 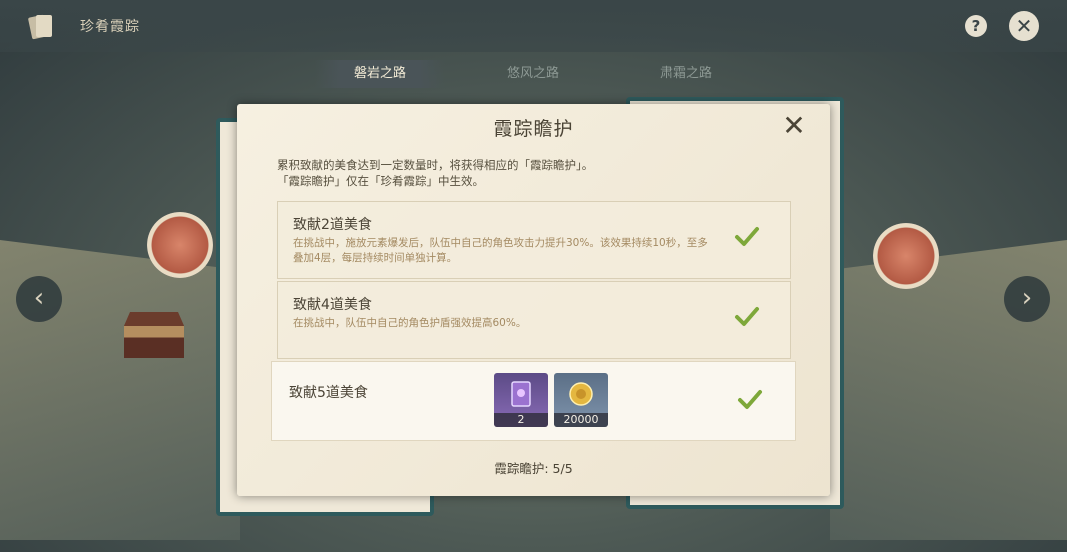 I want to click on description-line: 累积致献的美食达到一定数量时，将获得相应的「霞踪瞻护」。, so click(x=435, y=165).